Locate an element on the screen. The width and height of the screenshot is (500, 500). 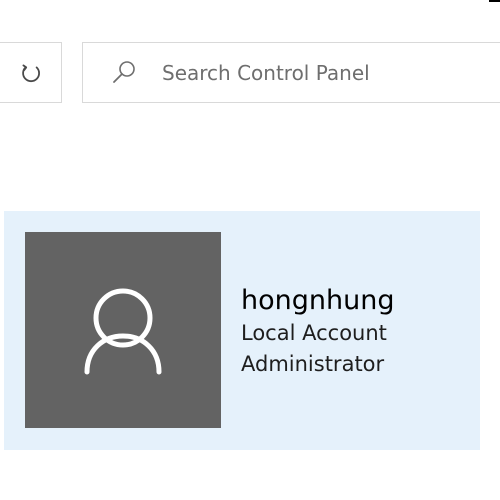
account-type: Local Account is located at coordinates (314, 333).